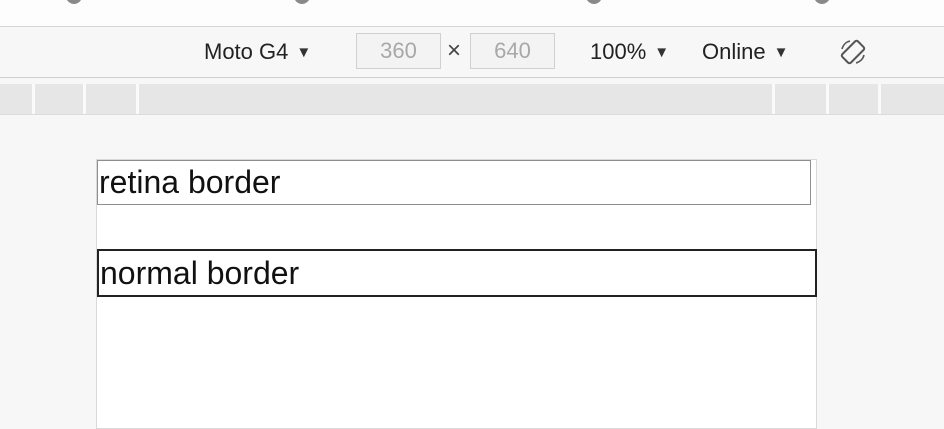 This screenshot has width=944, height=429. What do you see at coordinates (454, 182) in the screenshot?
I see `retina-border-box: retina border` at bounding box center [454, 182].